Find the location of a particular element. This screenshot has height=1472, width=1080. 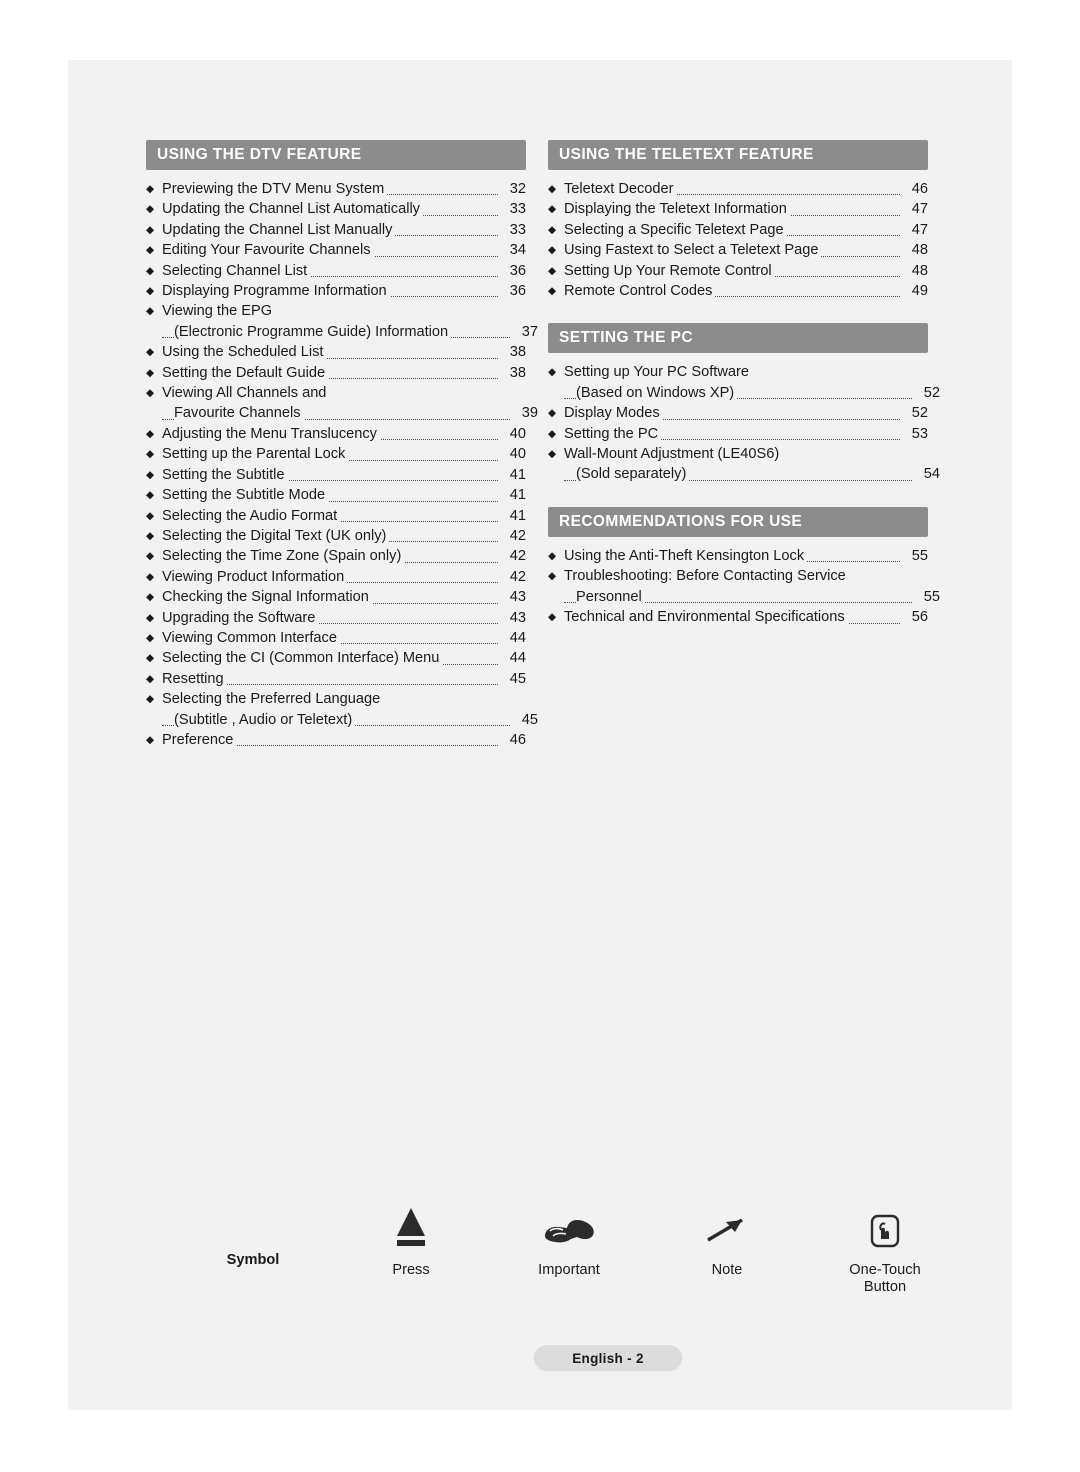

toc-item: ◆ Using the Anti-Theft Kensington Lock 55 is located at coordinates (738, 556).